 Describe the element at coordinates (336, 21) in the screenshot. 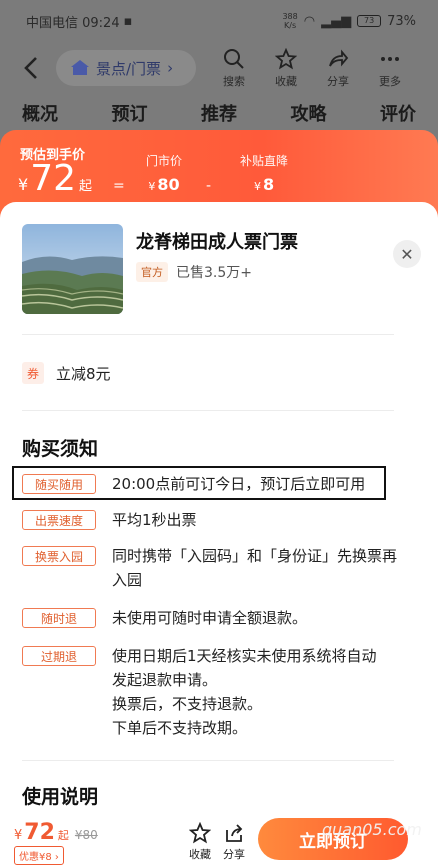

I see `signal-icon: ▂▄▆` at that location.